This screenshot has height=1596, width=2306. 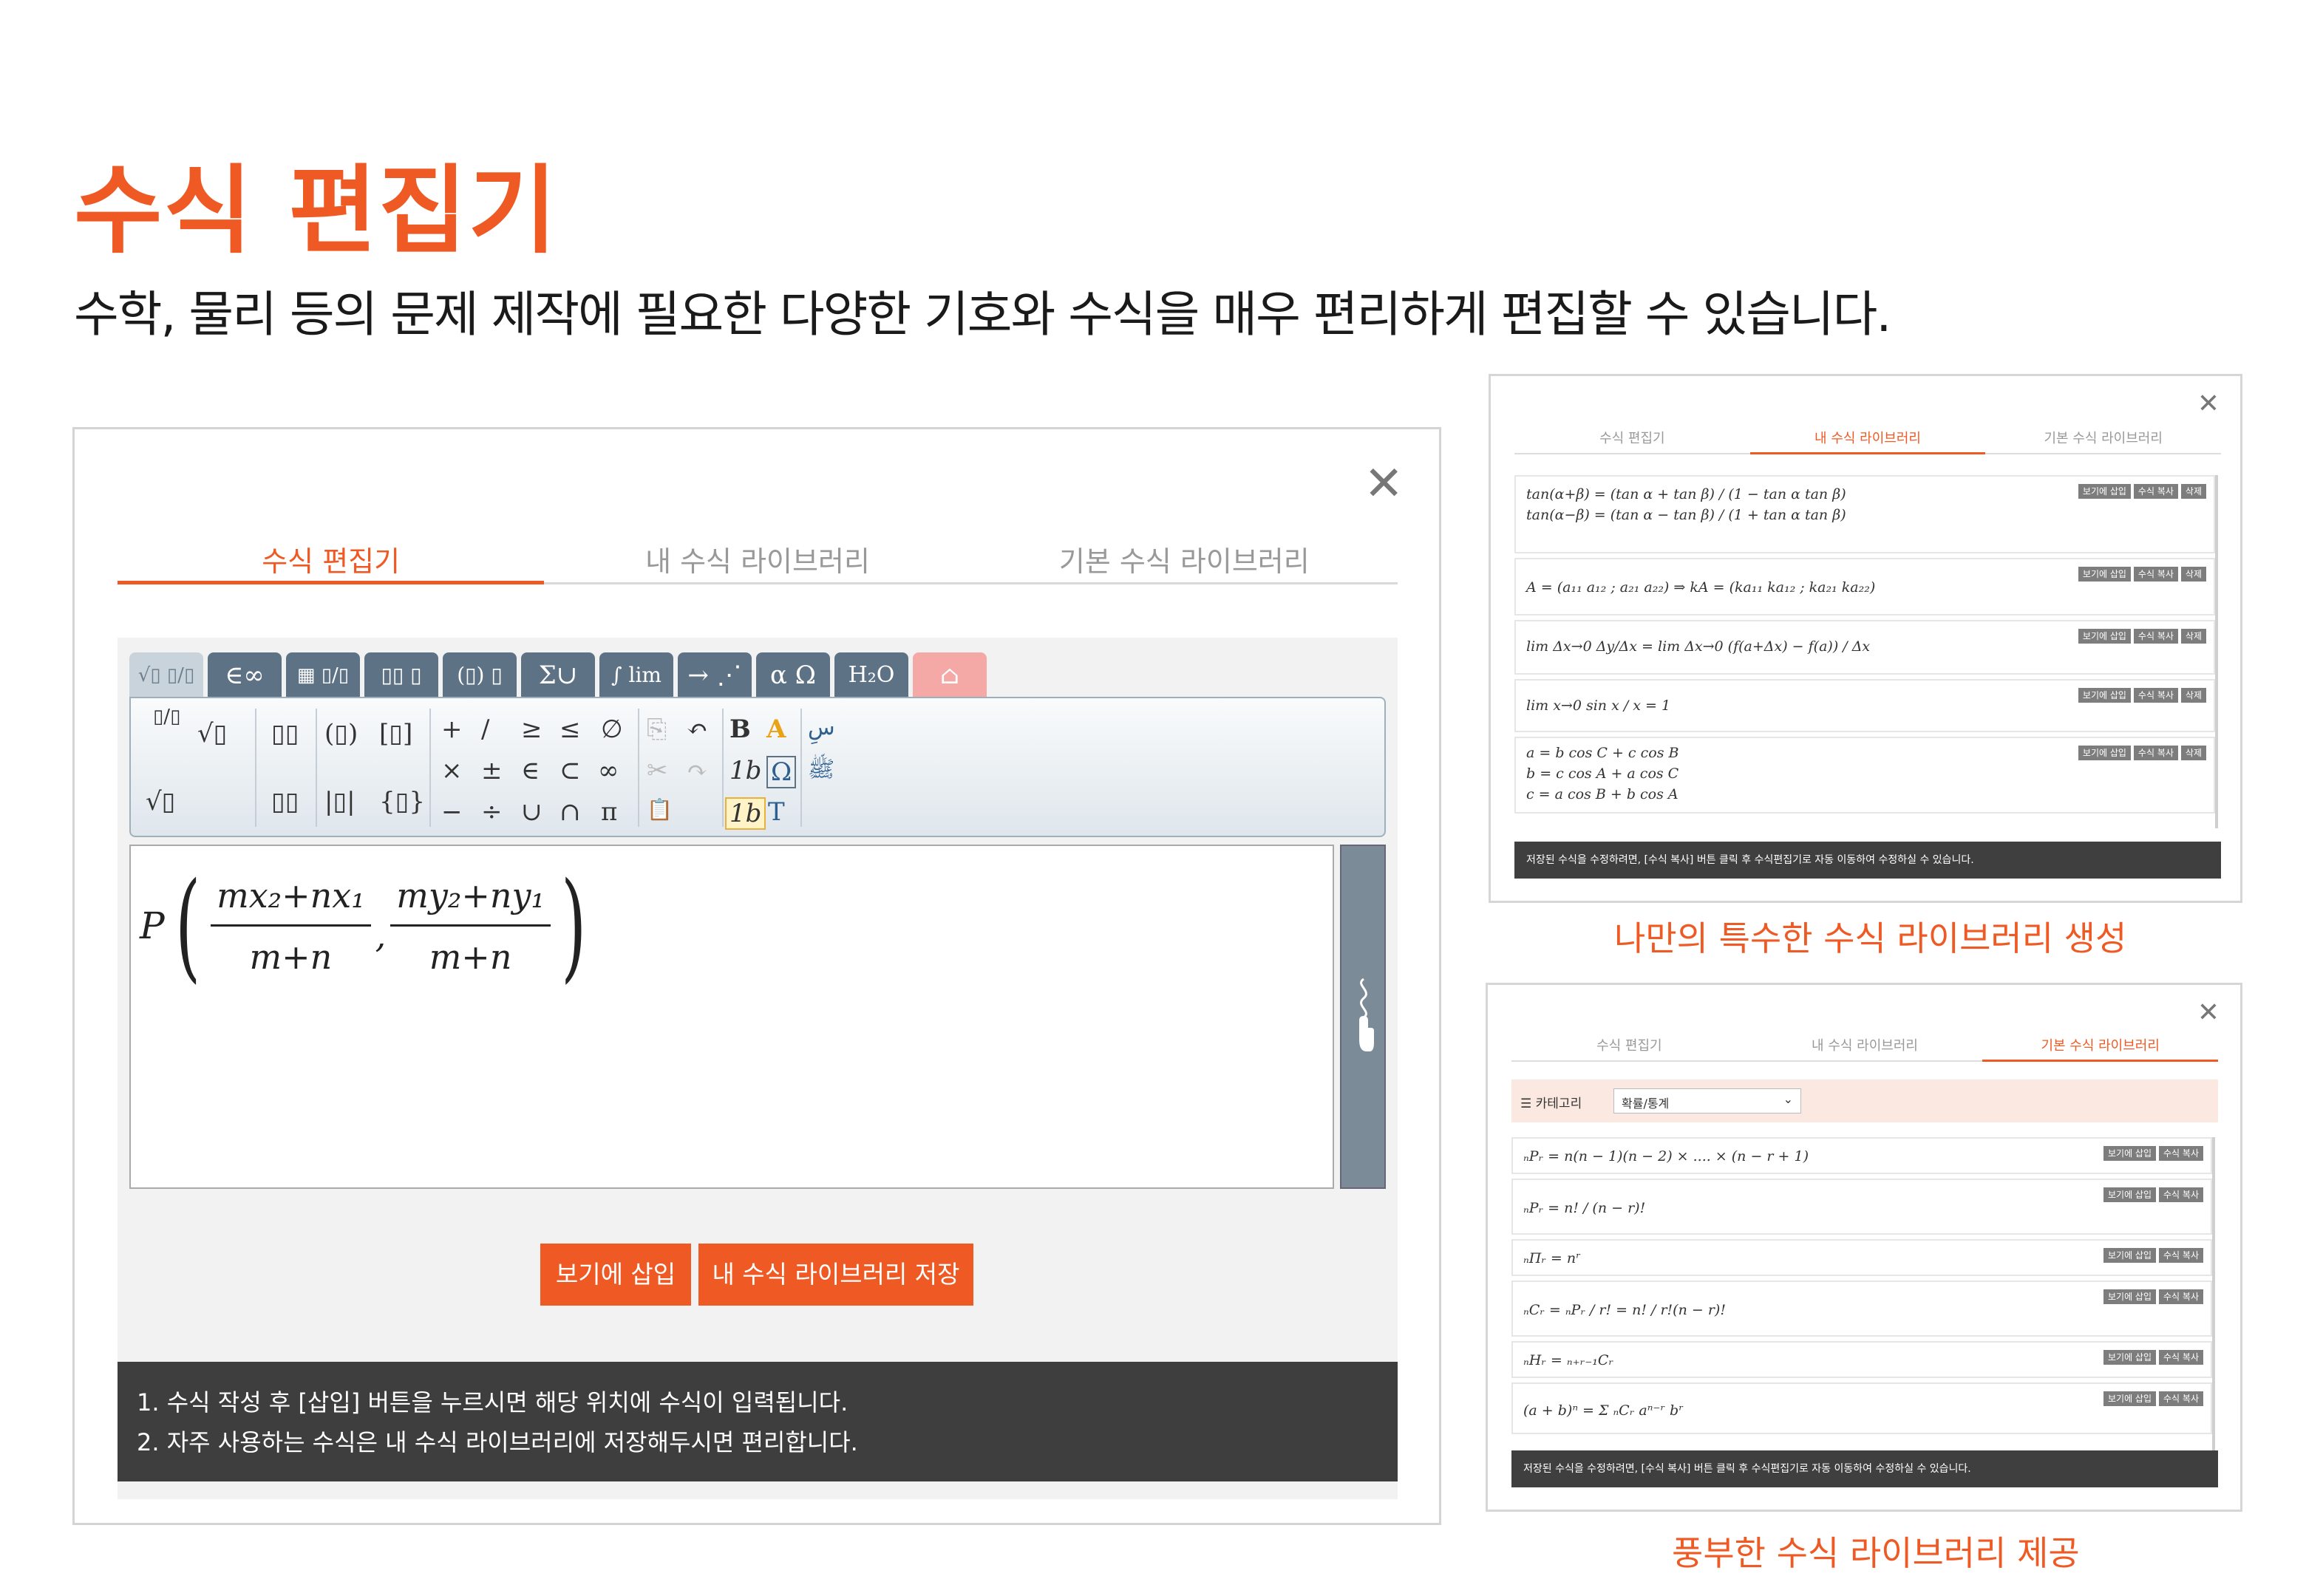 I want to click on paste-icon: 📋, so click(x=660, y=809).